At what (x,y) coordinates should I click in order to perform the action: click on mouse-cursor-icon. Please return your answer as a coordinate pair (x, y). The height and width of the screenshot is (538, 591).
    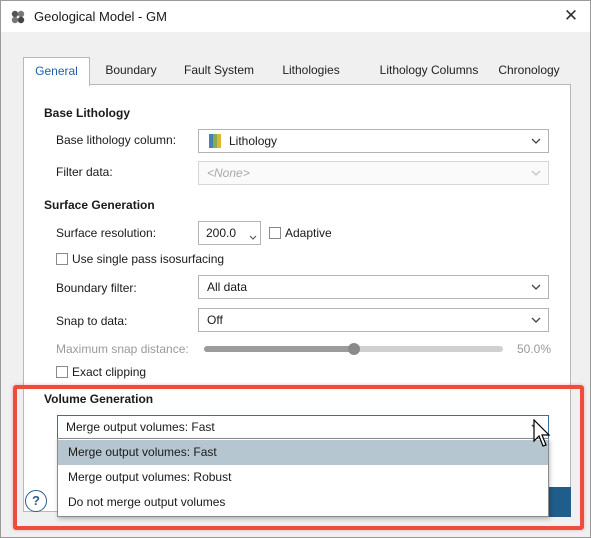
    Looking at the image, I should click on (542, 433).